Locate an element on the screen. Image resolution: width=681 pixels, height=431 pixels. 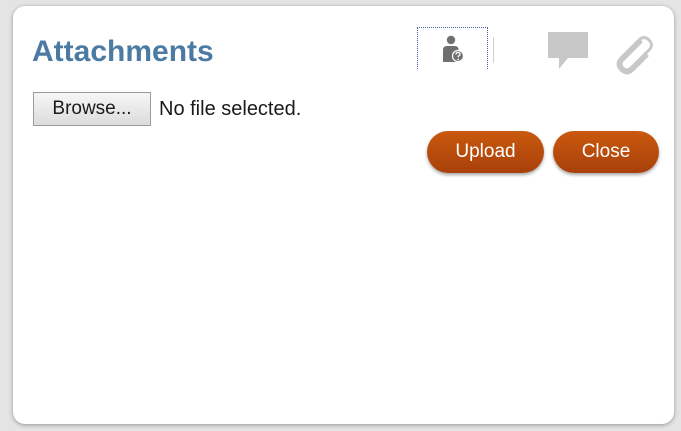
comment-icon is located at coordinates (568, 51).